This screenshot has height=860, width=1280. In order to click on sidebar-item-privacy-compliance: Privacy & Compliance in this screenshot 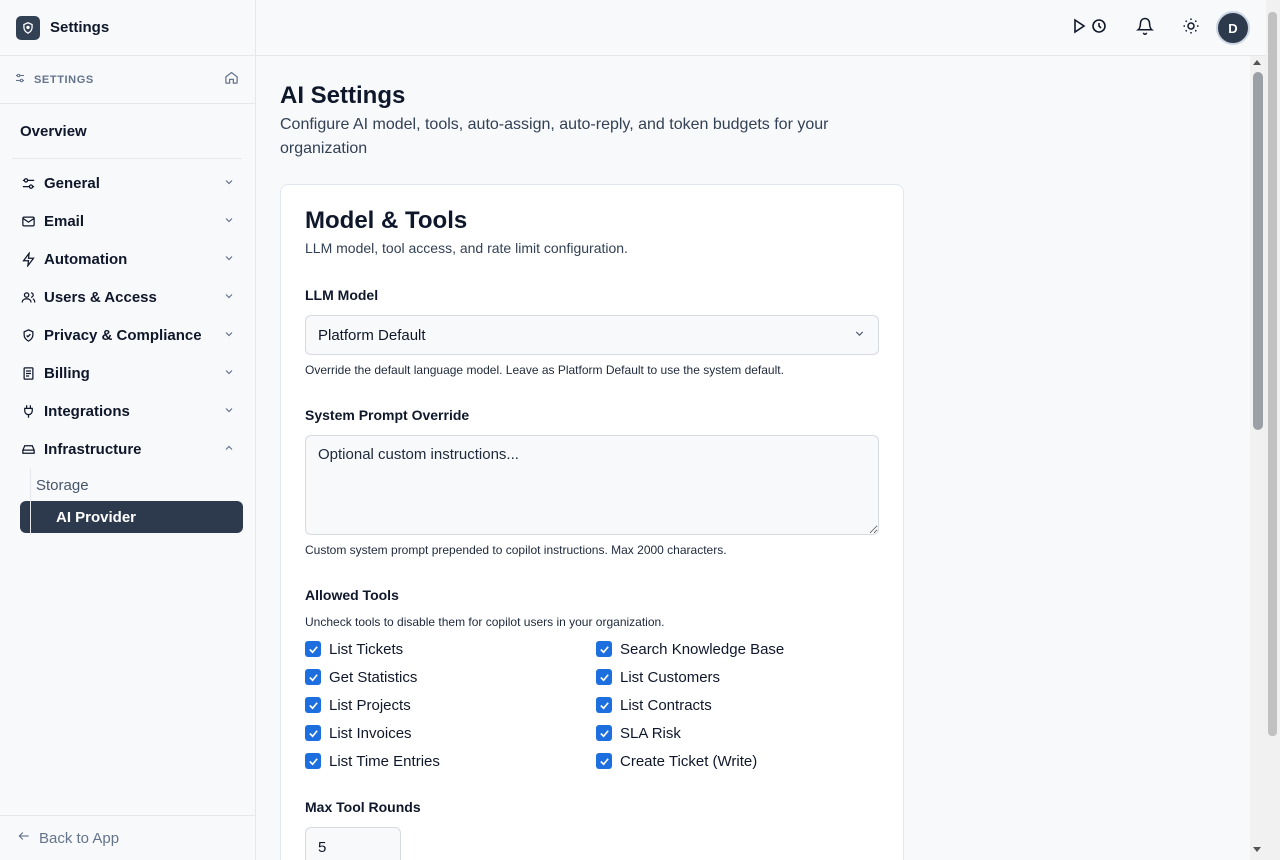, I will do `click(127, 335)`.